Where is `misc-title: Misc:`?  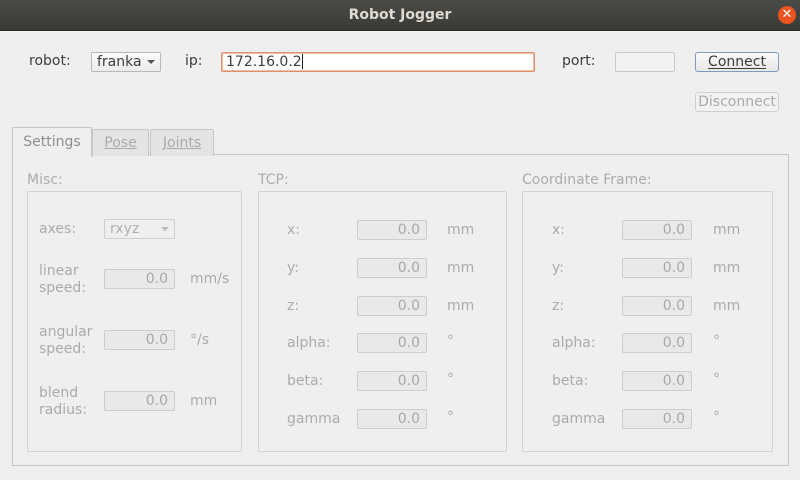
misc-title: Misc: is located at coordinates (45, 180).